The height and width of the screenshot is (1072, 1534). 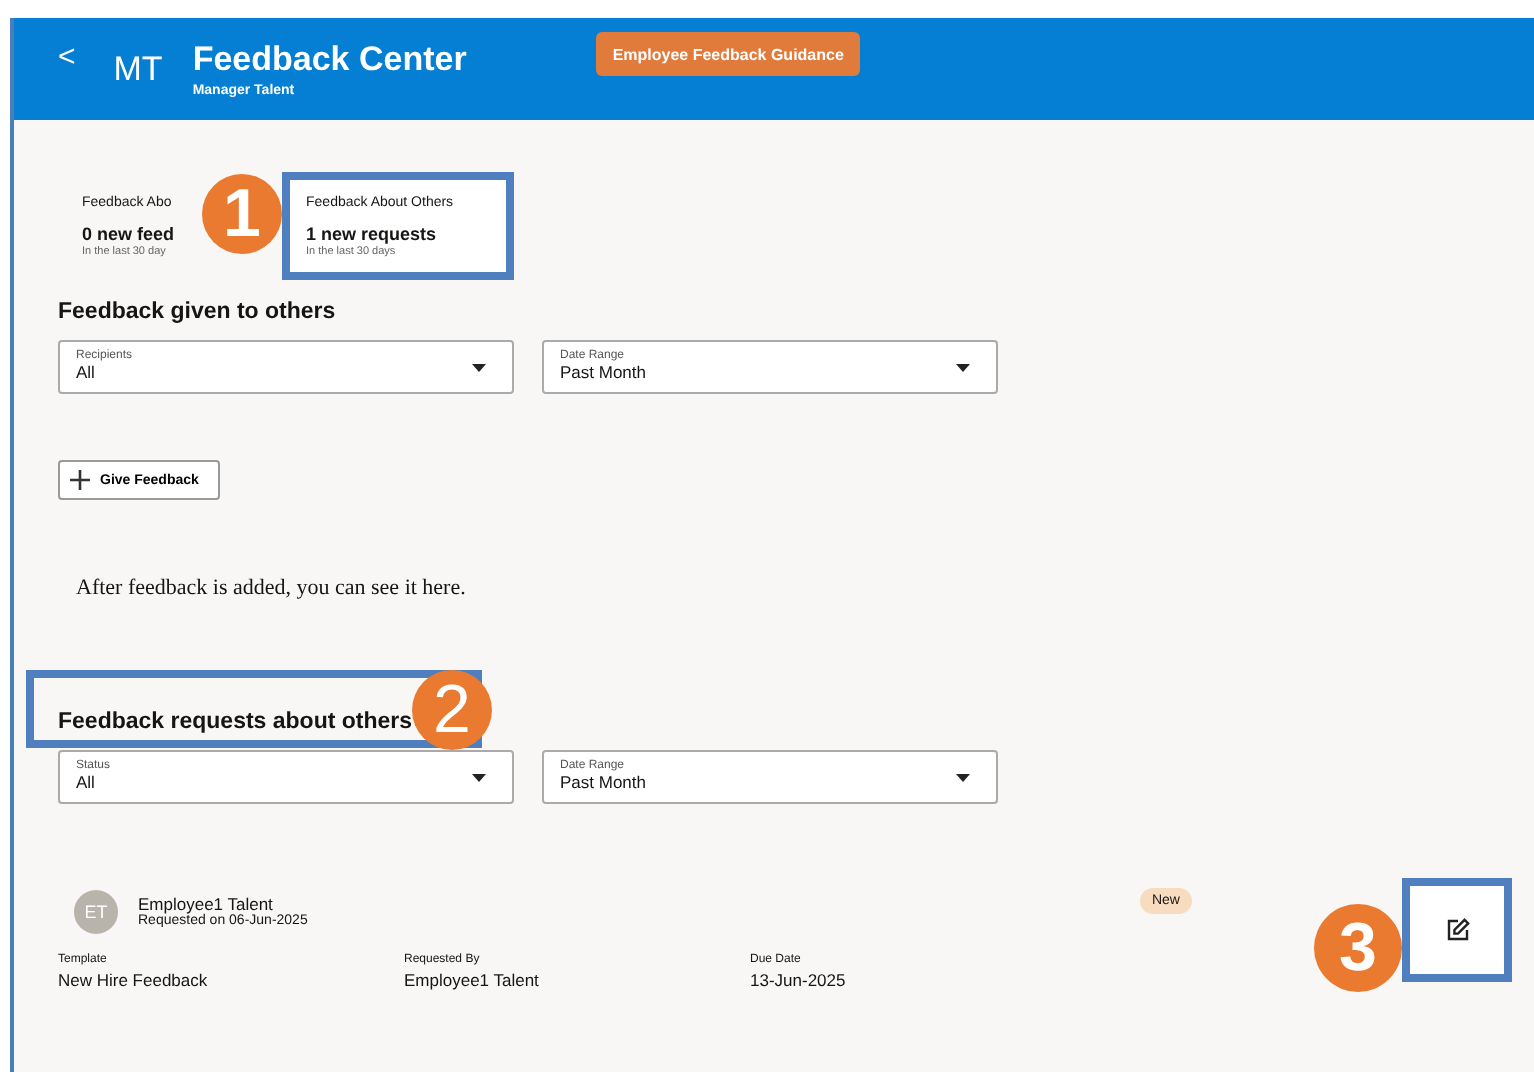 What do you see at coordinates (128, 234) in the screenshot?
I see `tile-count: 0 new feed` at bounding box center [128, 234].